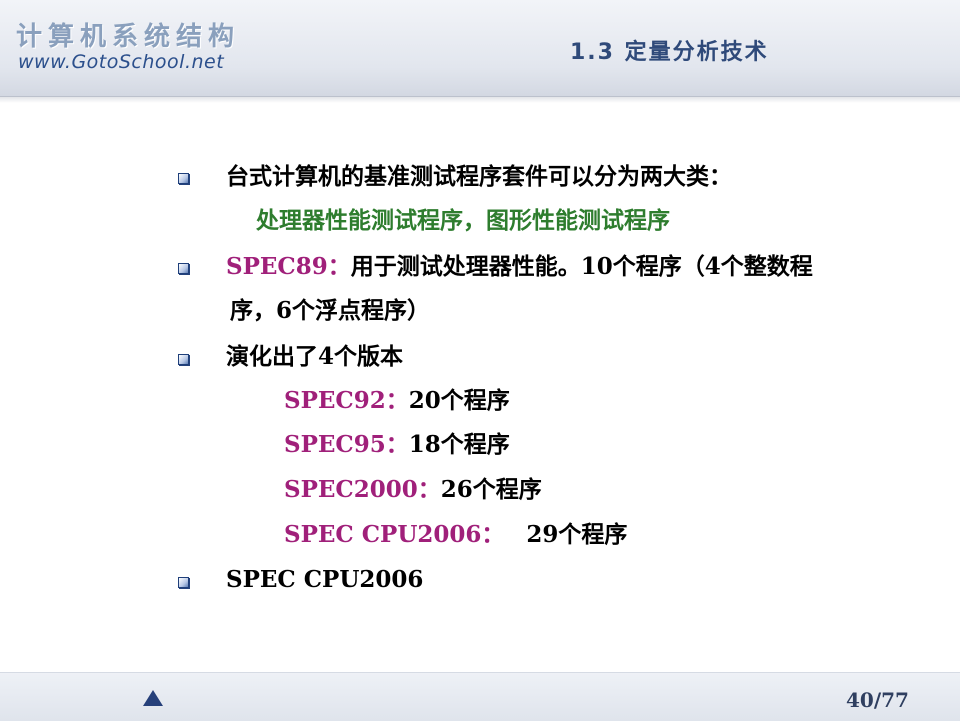  What do you see at coordinates (346, 444) in the screenshot?
I see `version-name: SPEC95：` at bounding box center [346, 444].